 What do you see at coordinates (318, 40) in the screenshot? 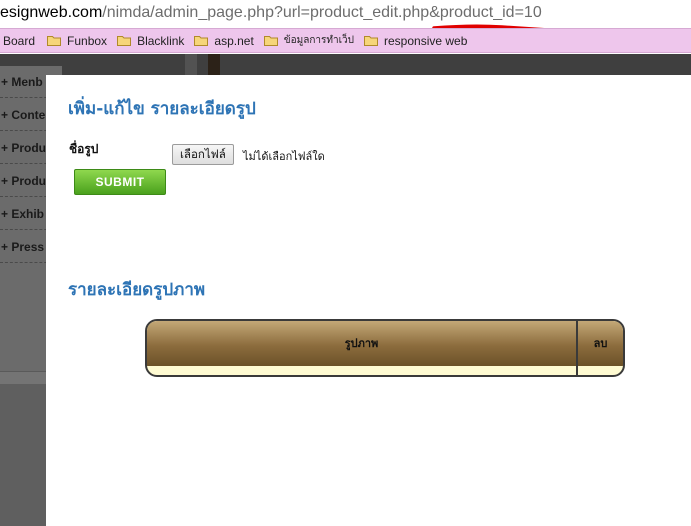
I see `bookmark-label: ข้อมูลการทำเว็ป` at bounding box center [318, 40].